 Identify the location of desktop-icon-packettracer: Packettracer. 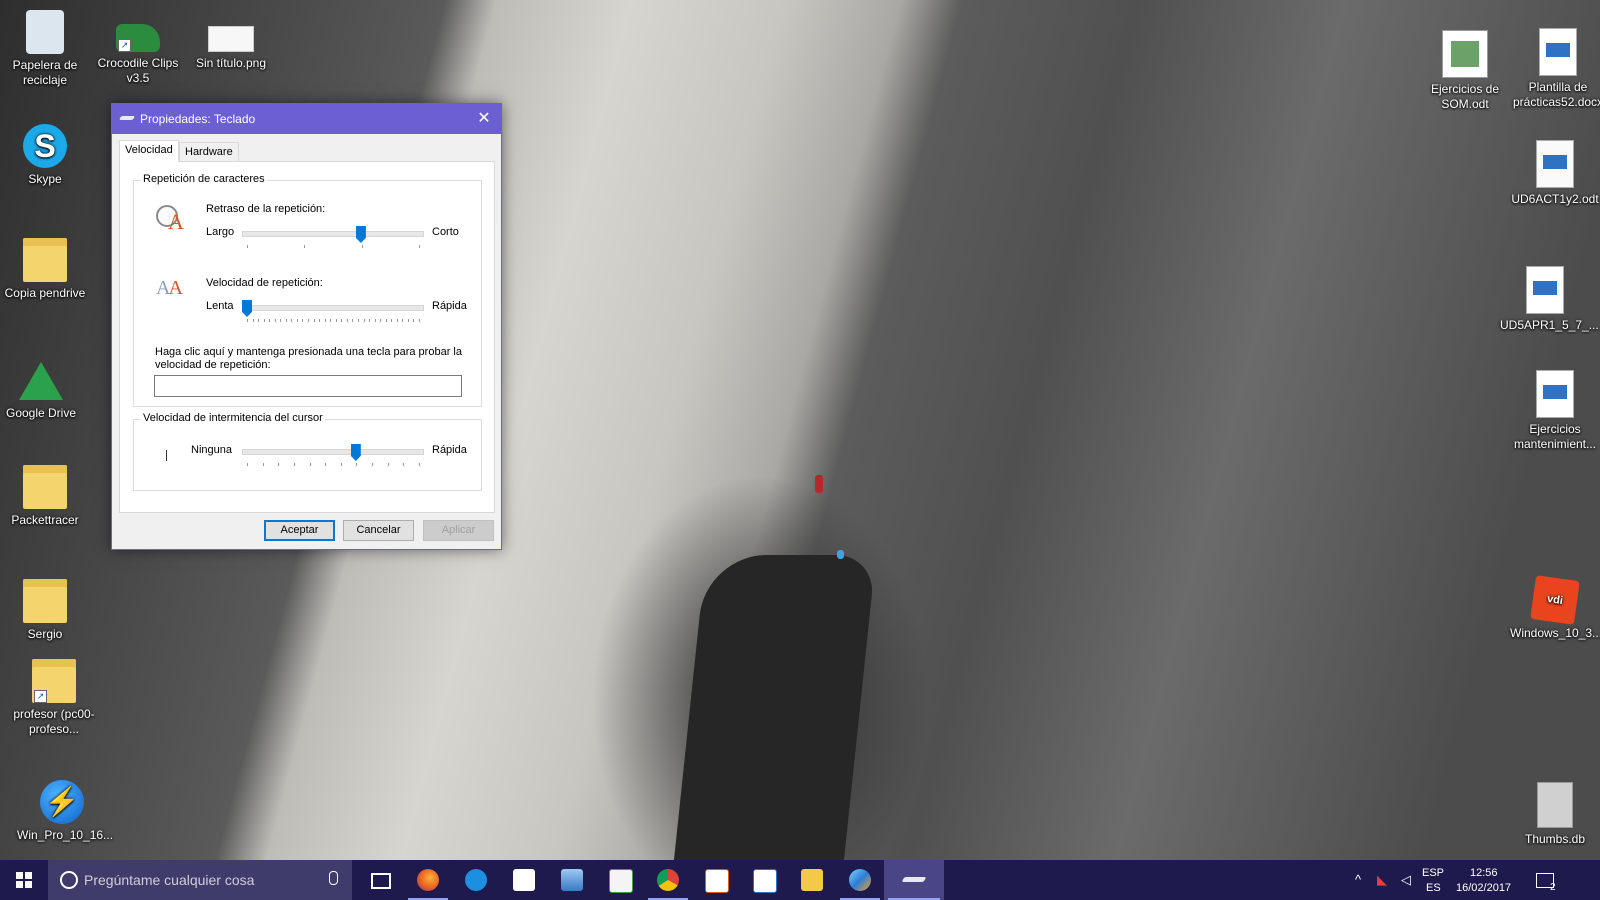
(45, 496).